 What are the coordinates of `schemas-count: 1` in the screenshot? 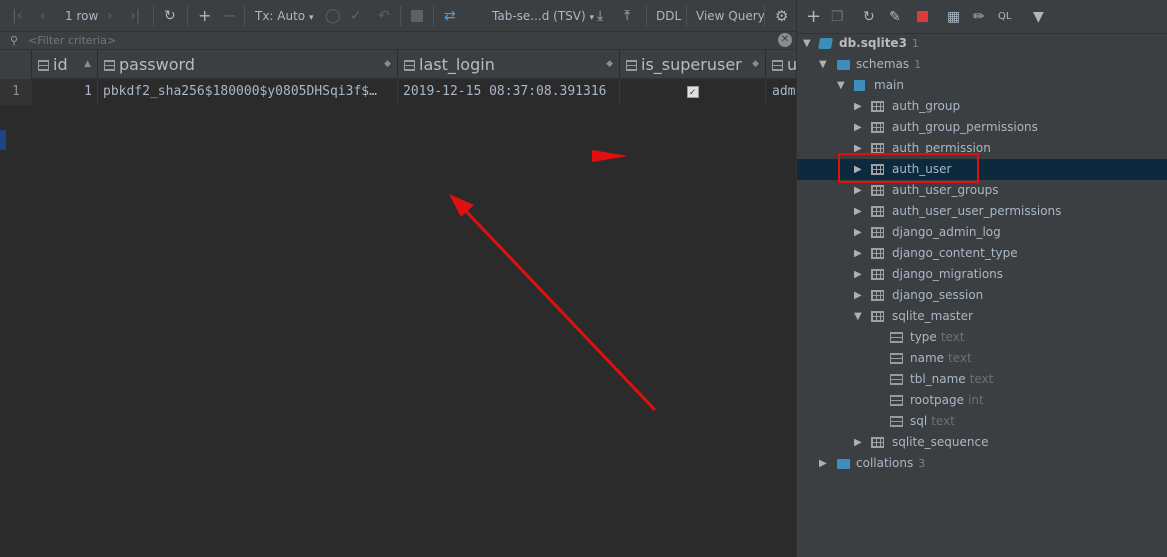 It's located at (918, 64).